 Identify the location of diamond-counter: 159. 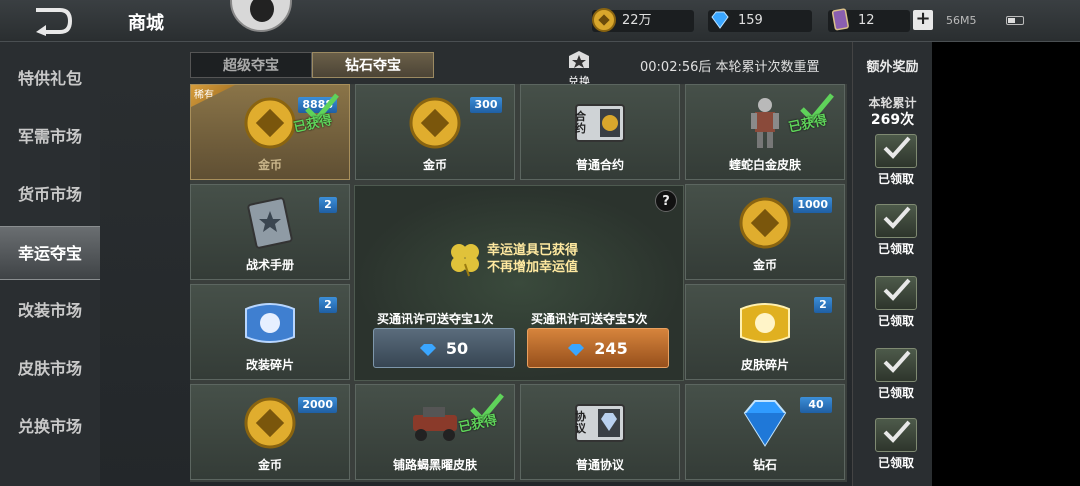
(760, 21).